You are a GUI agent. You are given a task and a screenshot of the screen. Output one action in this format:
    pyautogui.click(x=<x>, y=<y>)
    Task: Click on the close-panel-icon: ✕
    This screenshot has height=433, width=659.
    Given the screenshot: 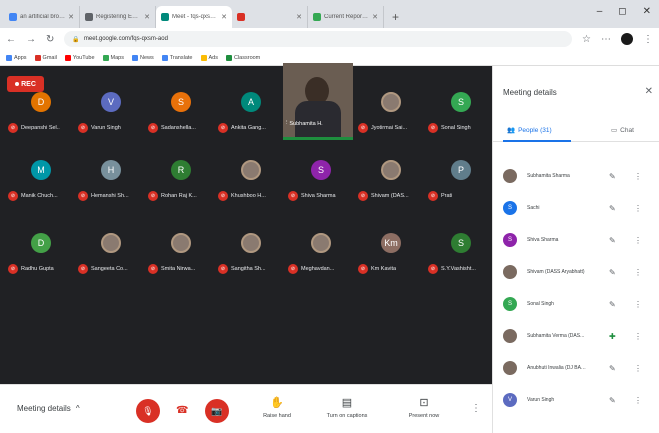 What is the action you would take?
    pyautogui.click(x=649, y=91)
    